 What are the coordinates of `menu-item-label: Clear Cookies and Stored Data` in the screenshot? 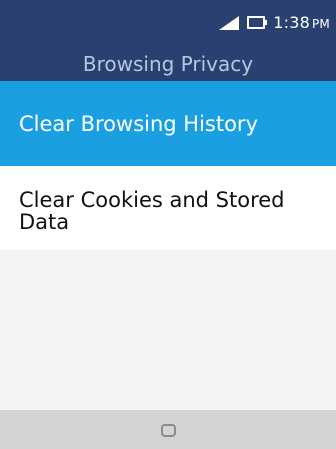 It's located at (152, 211).